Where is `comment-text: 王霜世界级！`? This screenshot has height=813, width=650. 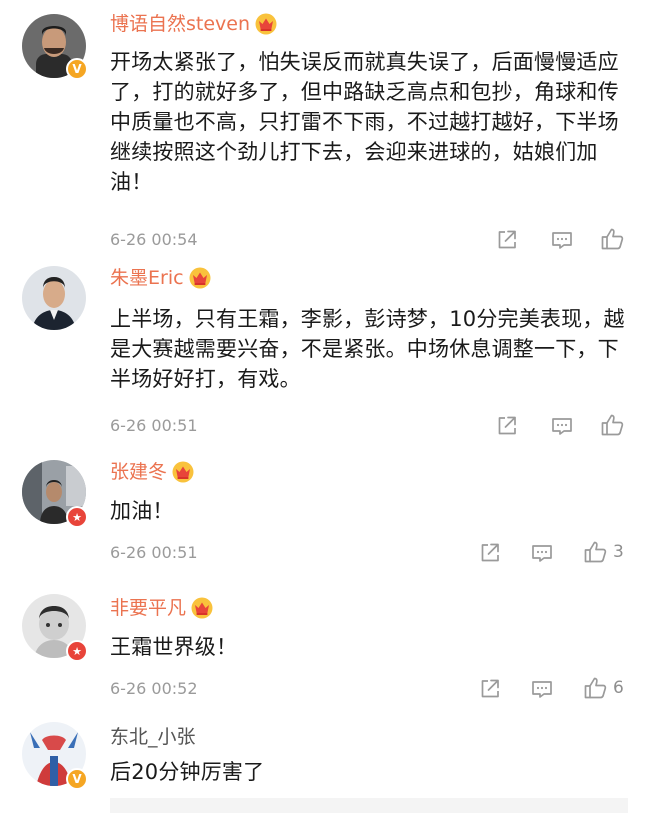
comment-text: 王霜世界级！ is located at coordinates (174, 647).